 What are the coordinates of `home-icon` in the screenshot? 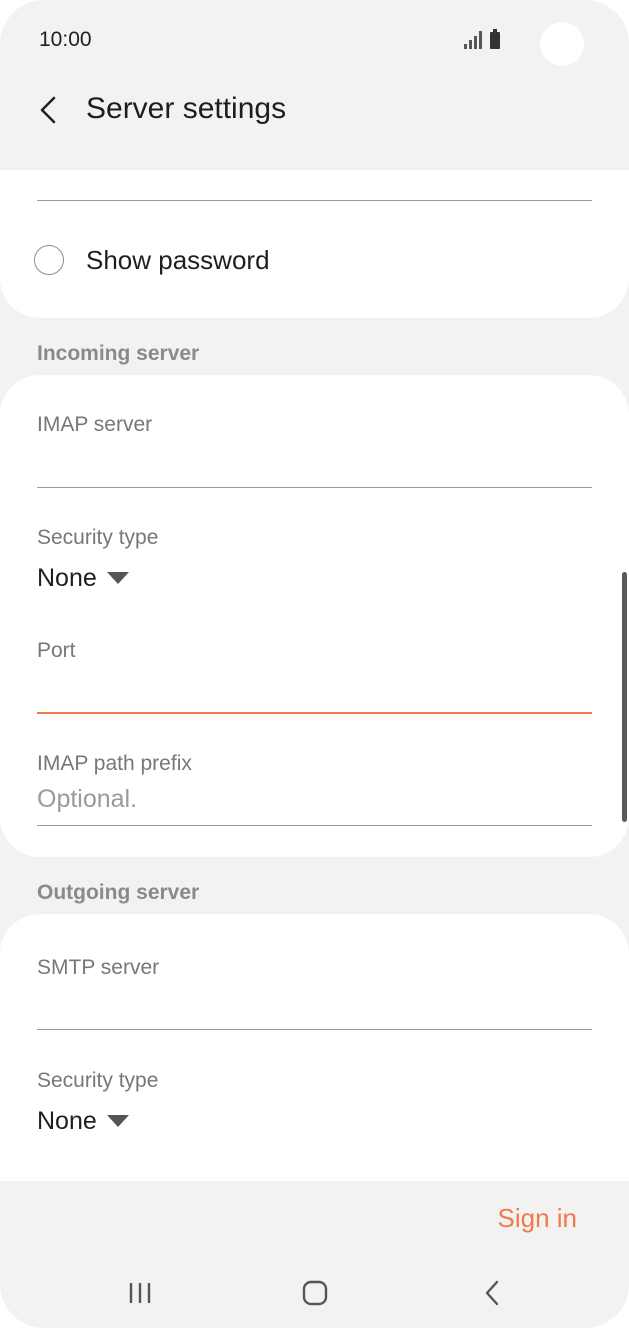 It's located at (315, 1293).